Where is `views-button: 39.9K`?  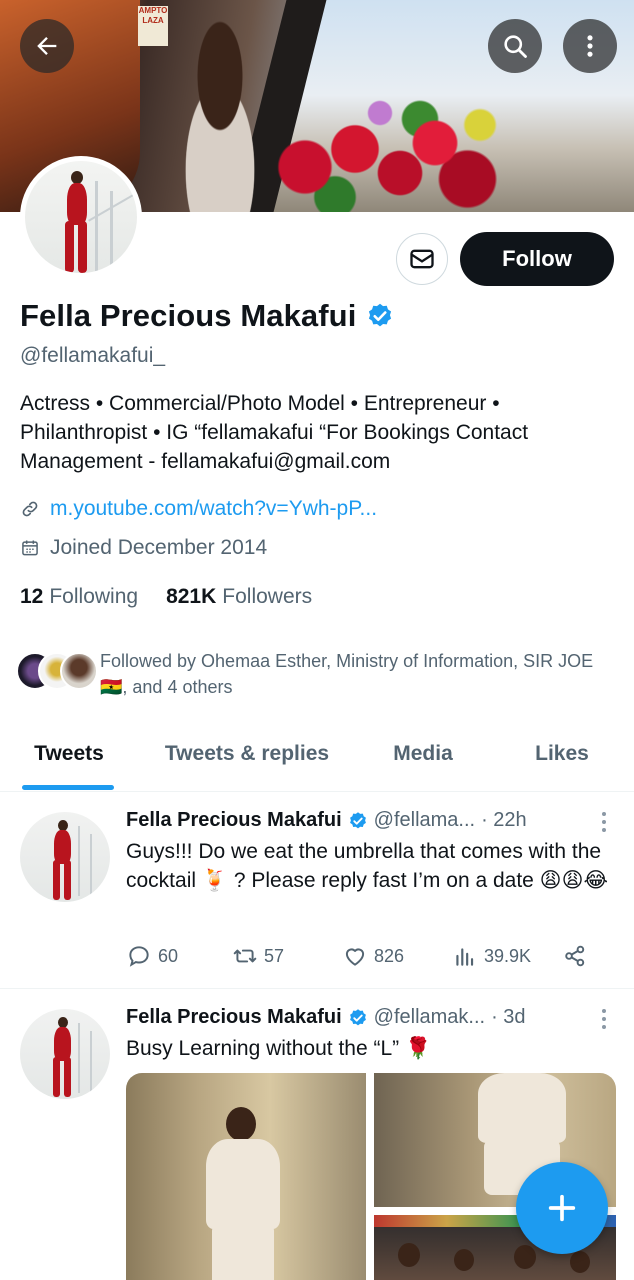 views-button: 39.9K is located at coordinates (507, 956).